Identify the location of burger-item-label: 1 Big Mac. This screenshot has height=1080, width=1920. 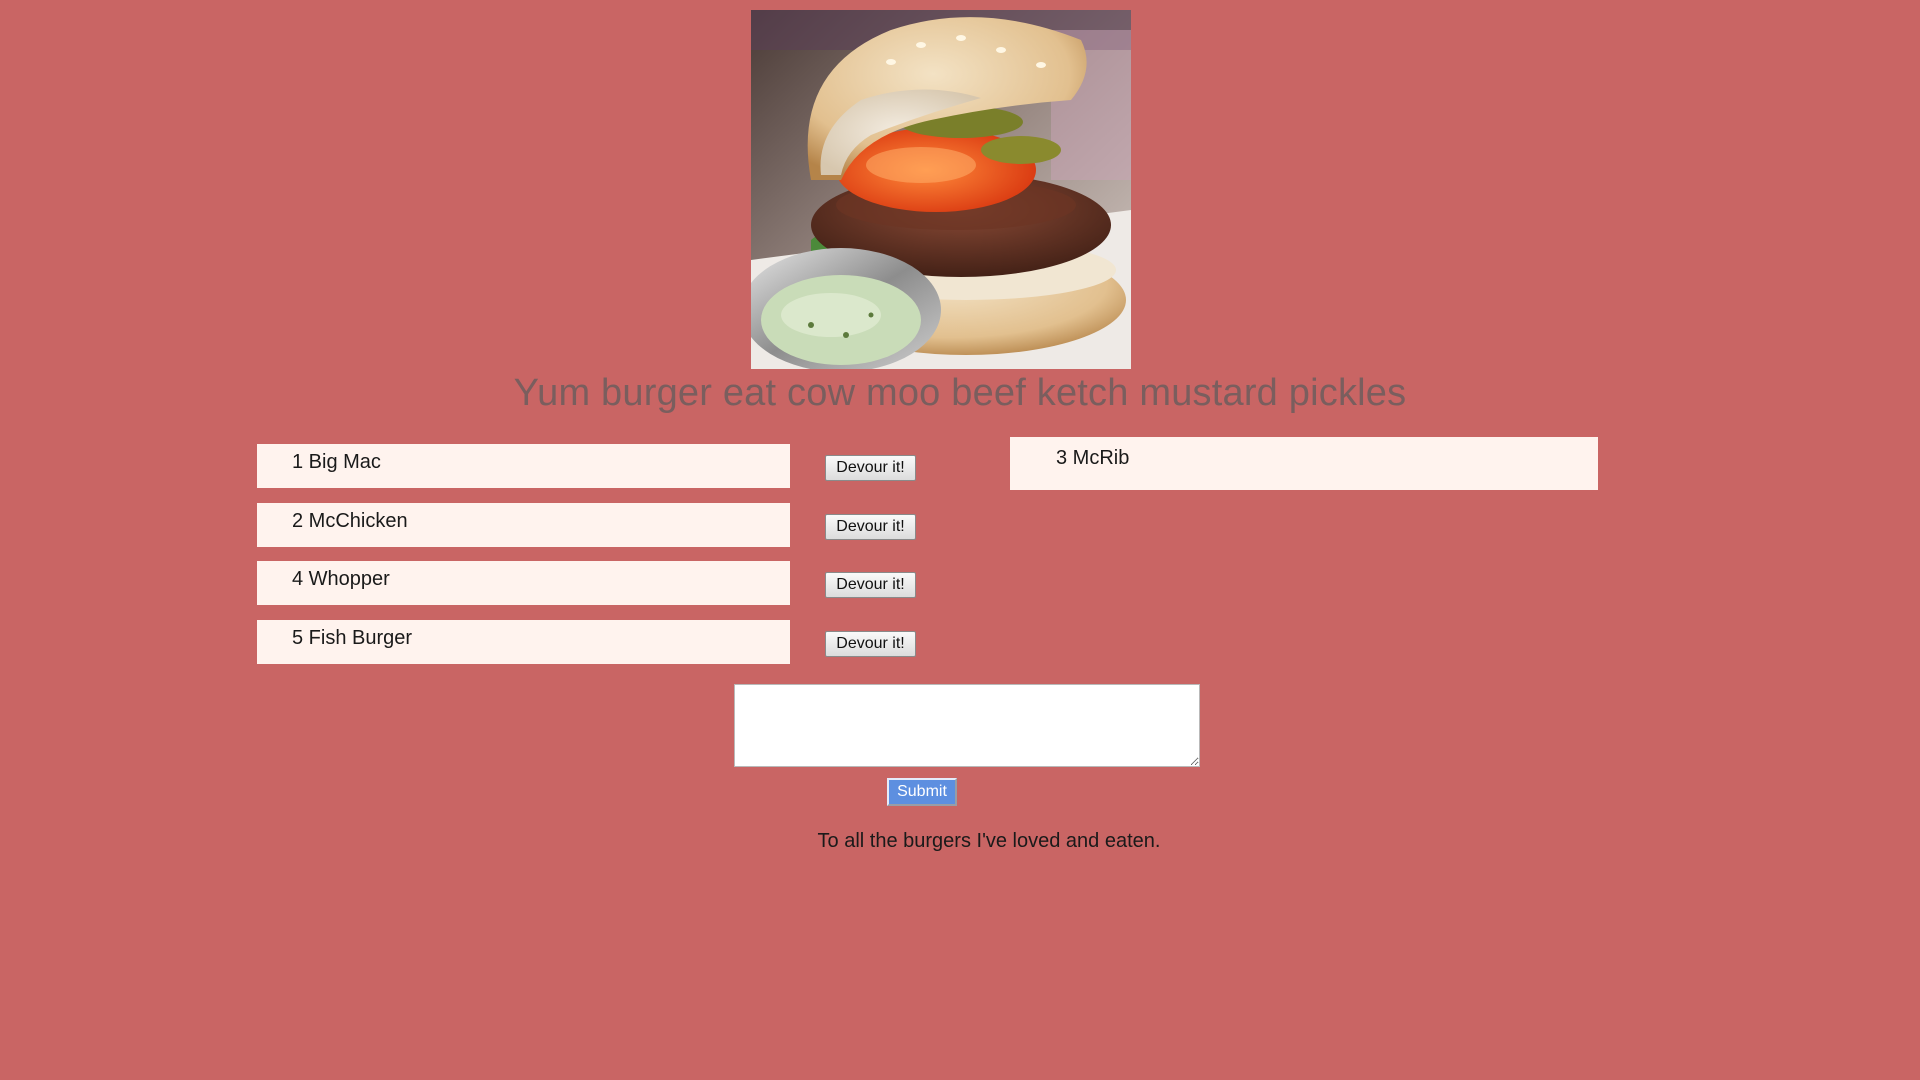
(336, 462).